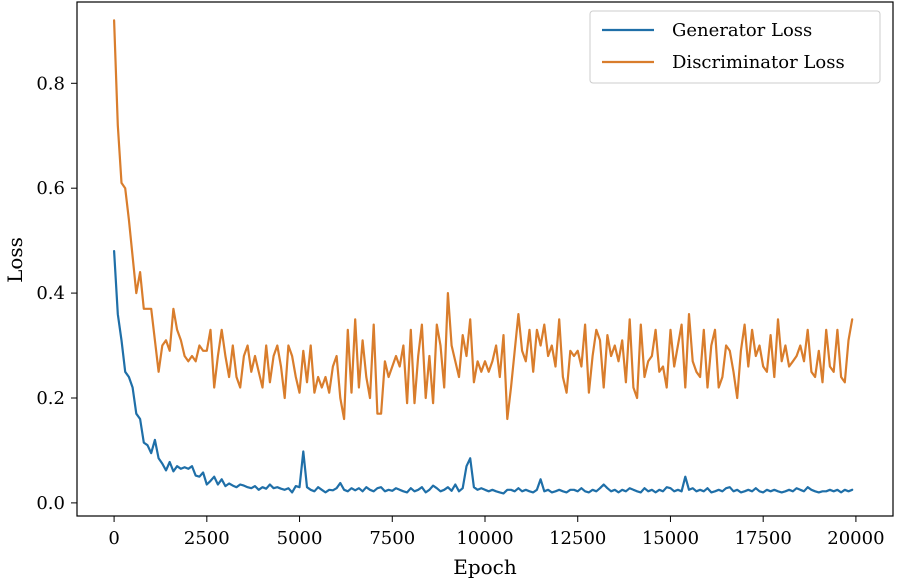  Describe the element at coordinates (484, 538) in the screenshot. I see `x-tick-label: 10000` at that location.